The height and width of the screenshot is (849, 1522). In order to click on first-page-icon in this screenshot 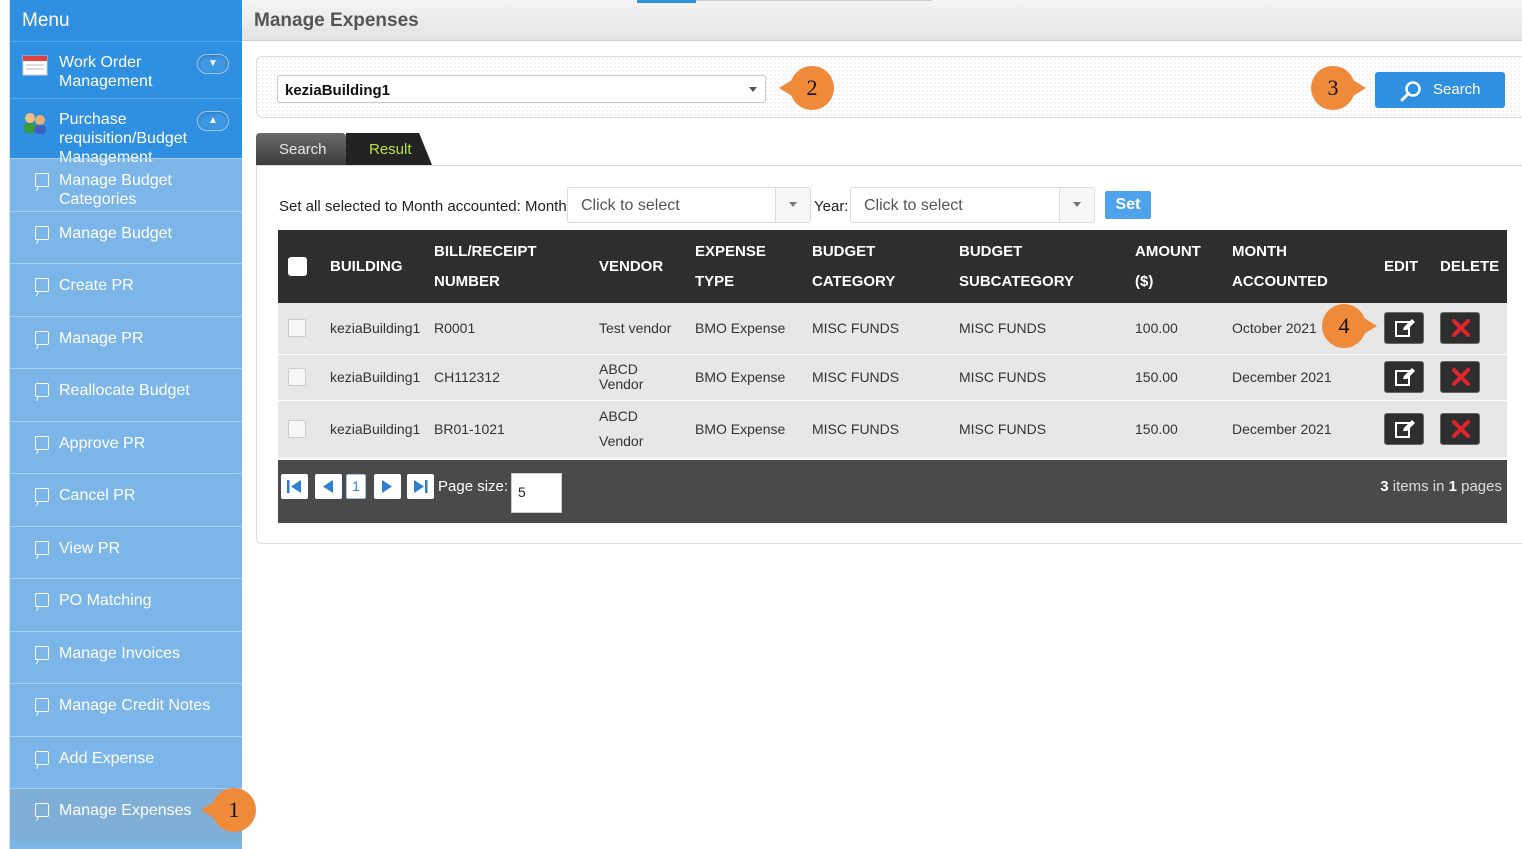, I will do `click(294, 486)`.